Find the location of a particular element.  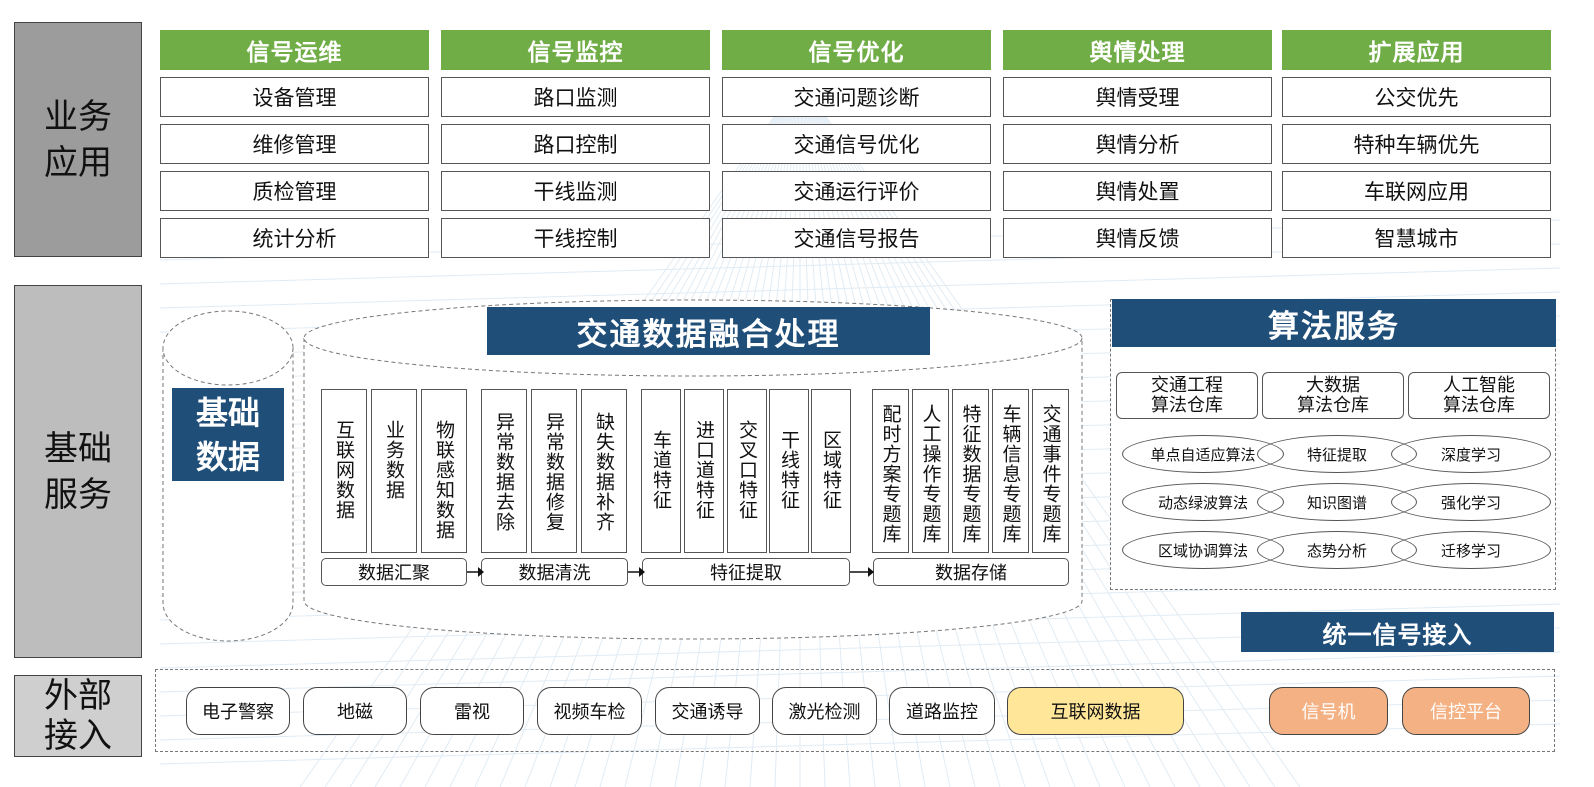

business-column: 信号优化 交通问题诊断 交通信号优化 交通运行评价 交通信号报告 is located at coordinates (856, 144).